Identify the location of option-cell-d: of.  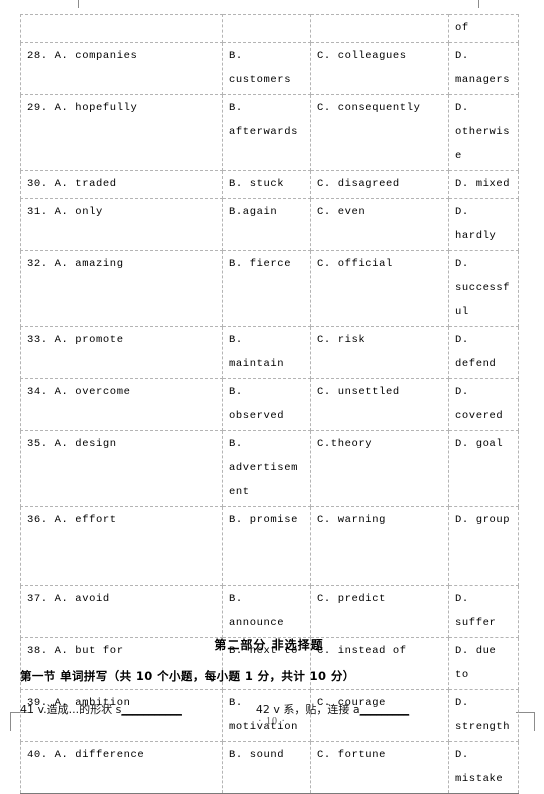
(483, 28).